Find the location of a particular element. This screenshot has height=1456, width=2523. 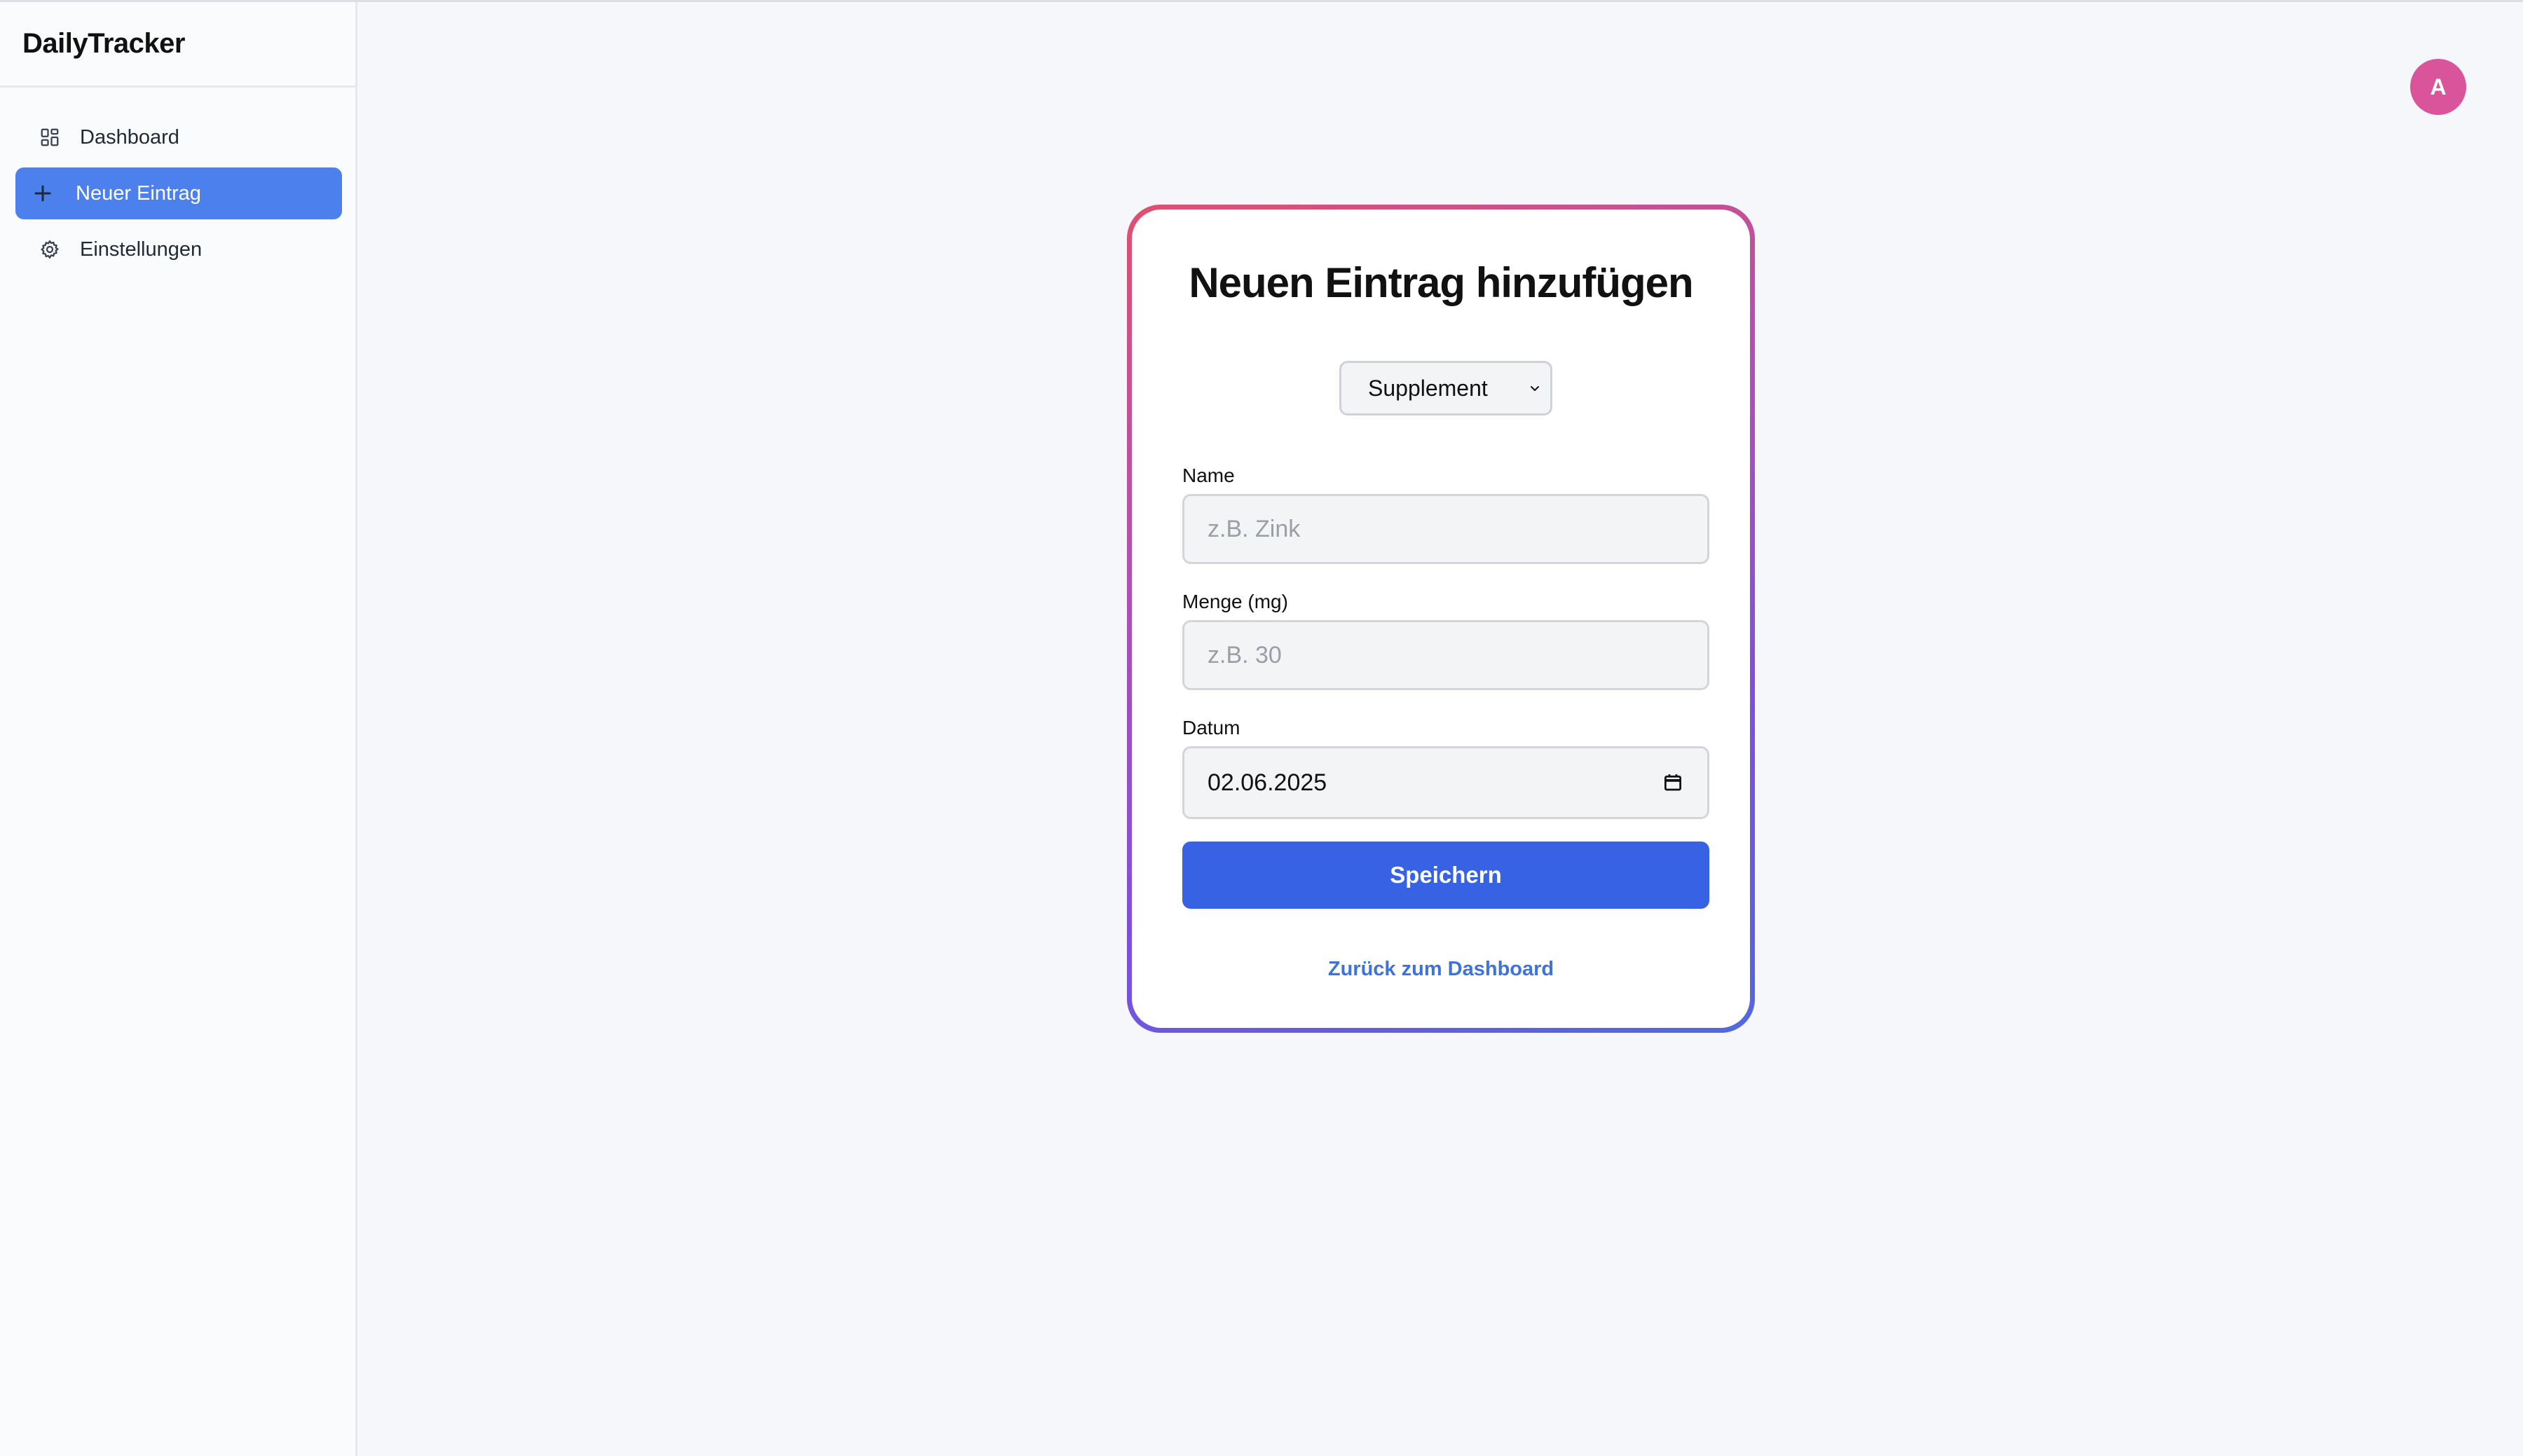

date-input: 02.06.2025 is located at coordinates (1445, 782).